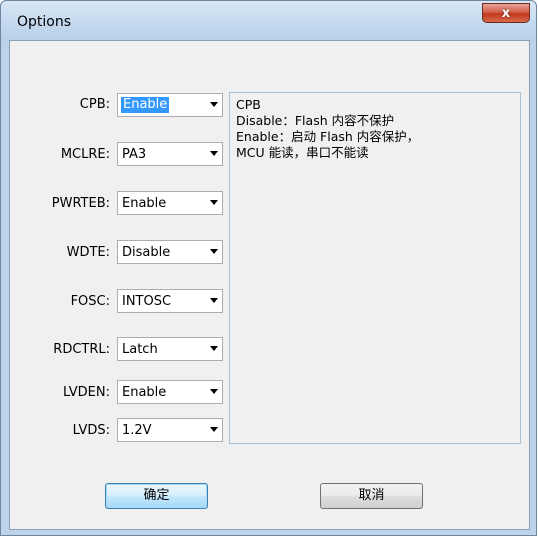 This screenshot has height=537, width=538. Describe the element at coordinates (81, 349) in the screenshot. I see `rdctrl-label: RDCTRL:` at that location.